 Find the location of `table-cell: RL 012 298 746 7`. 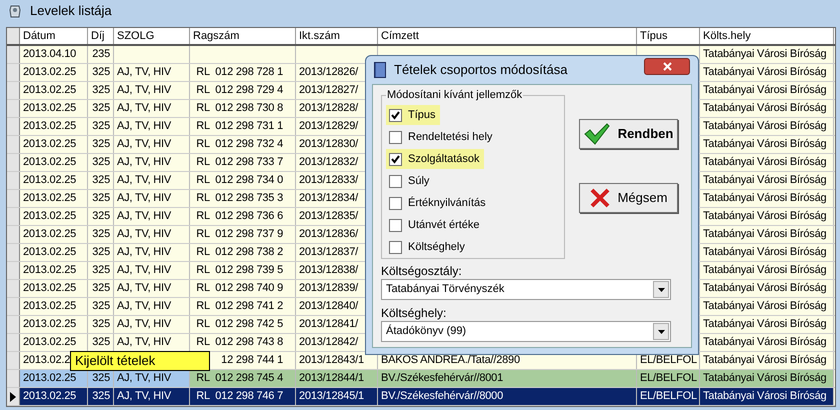

table-cell: RL 012 298 746 7 is located at coordinates (243, 396).